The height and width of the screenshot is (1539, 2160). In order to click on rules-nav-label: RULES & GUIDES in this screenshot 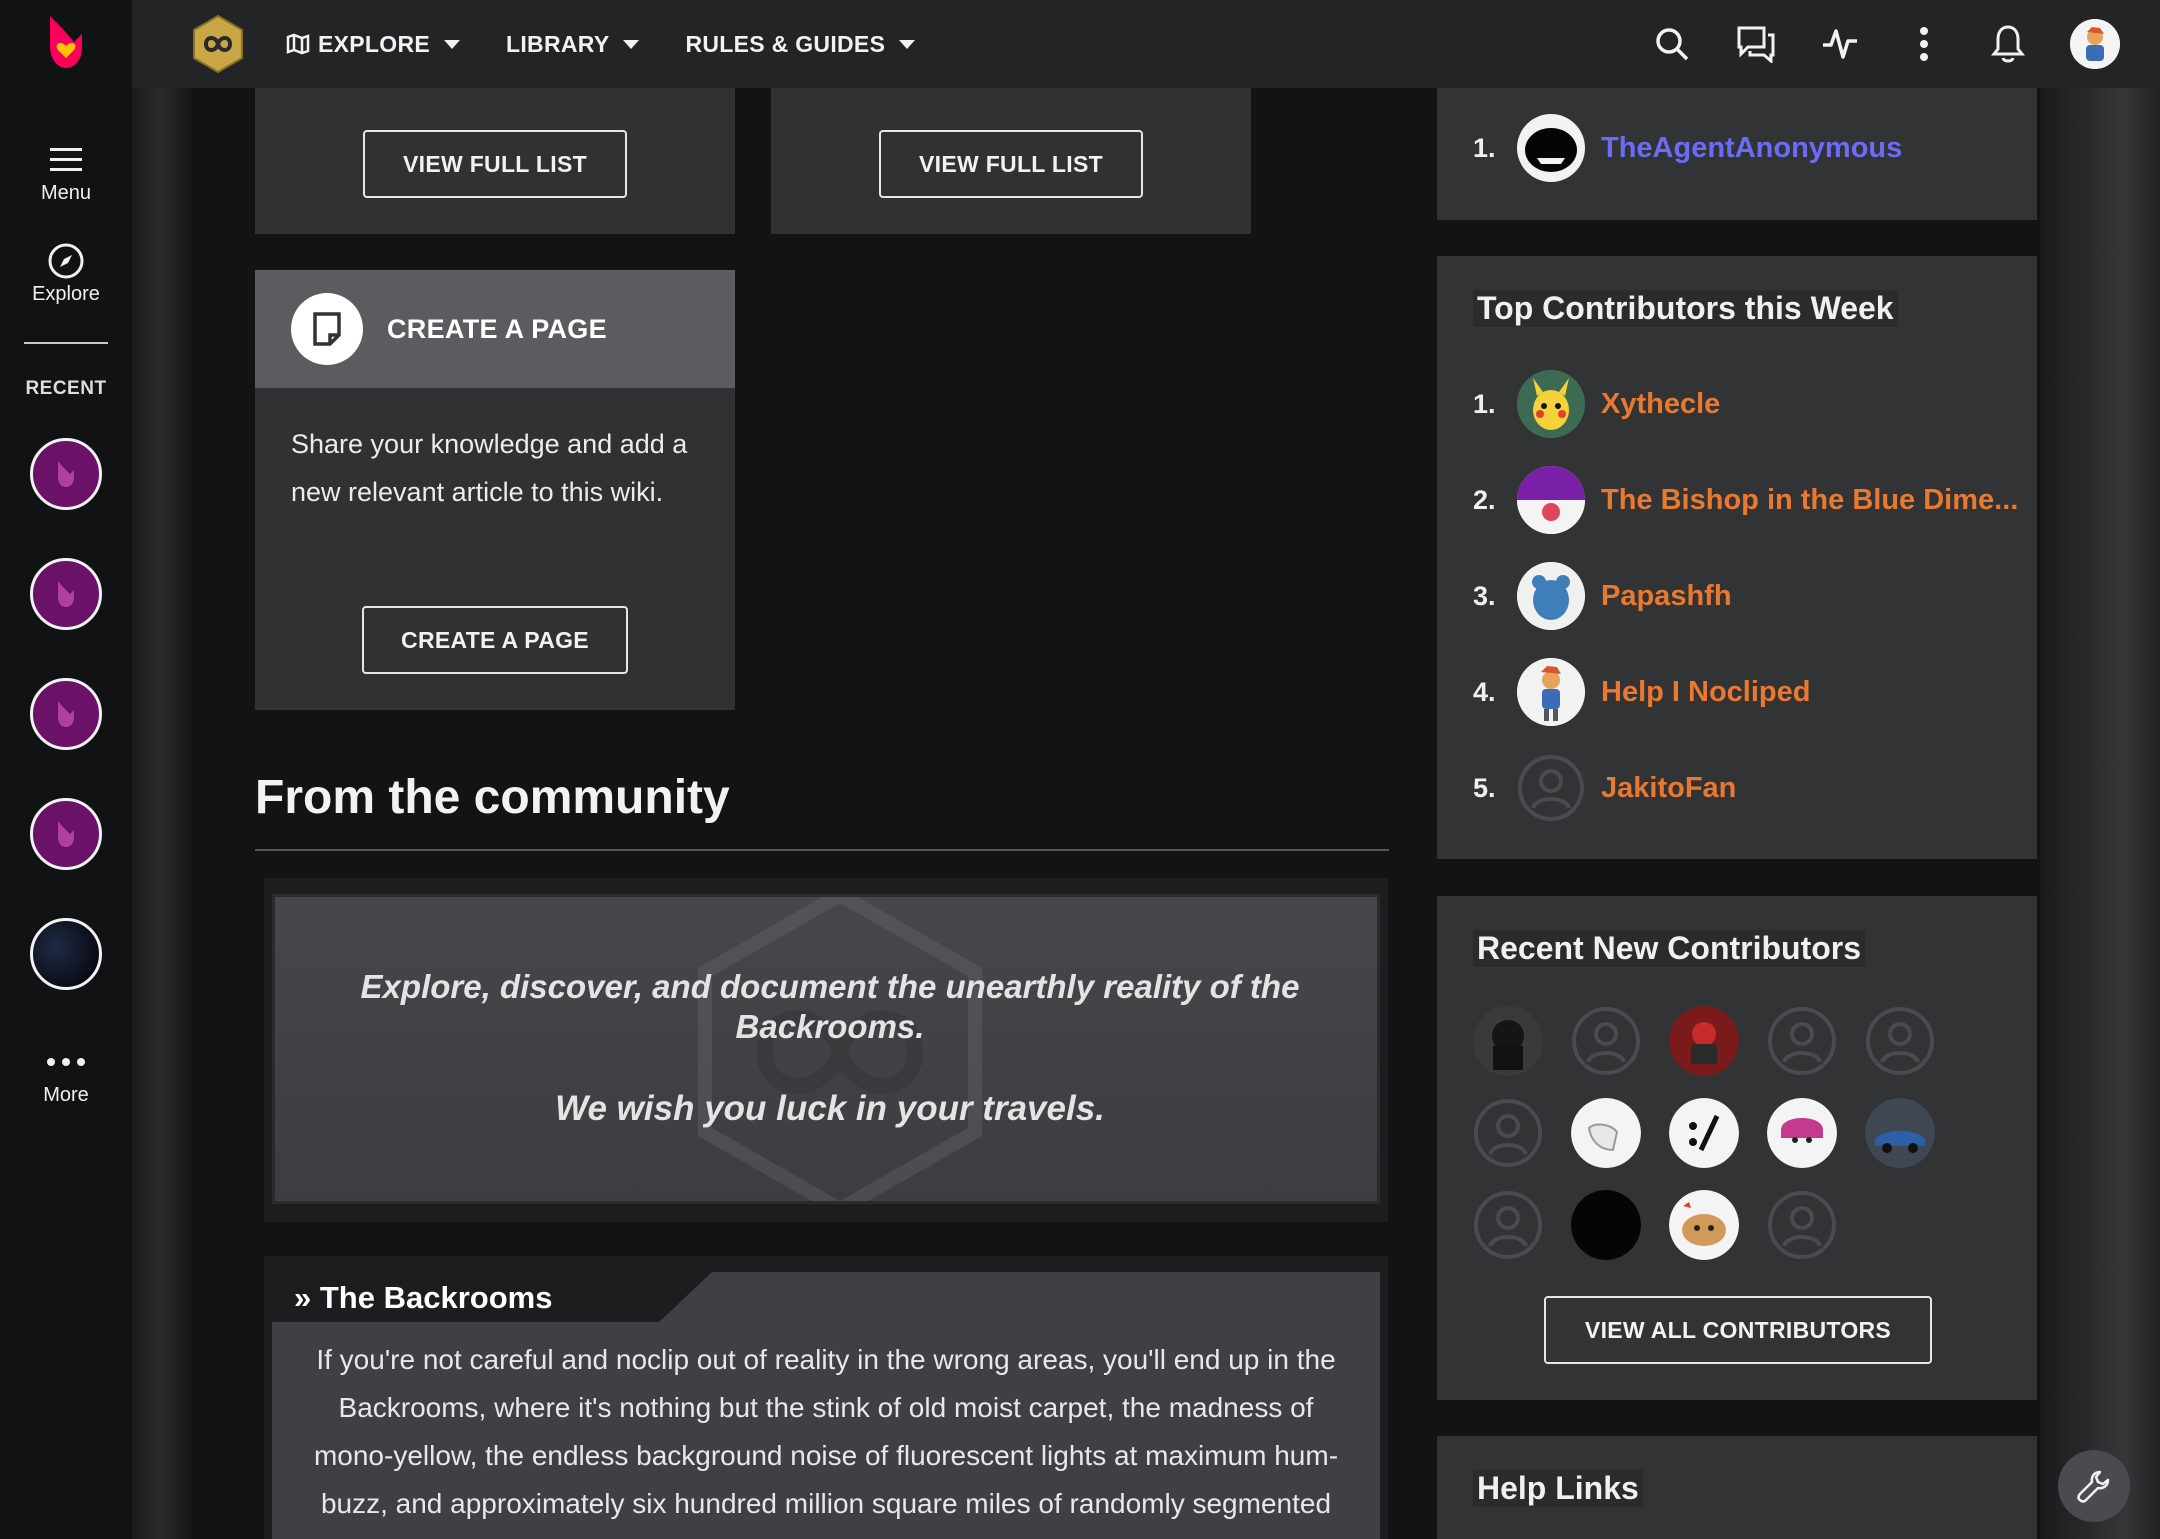, I will do `click(785, 43)`.